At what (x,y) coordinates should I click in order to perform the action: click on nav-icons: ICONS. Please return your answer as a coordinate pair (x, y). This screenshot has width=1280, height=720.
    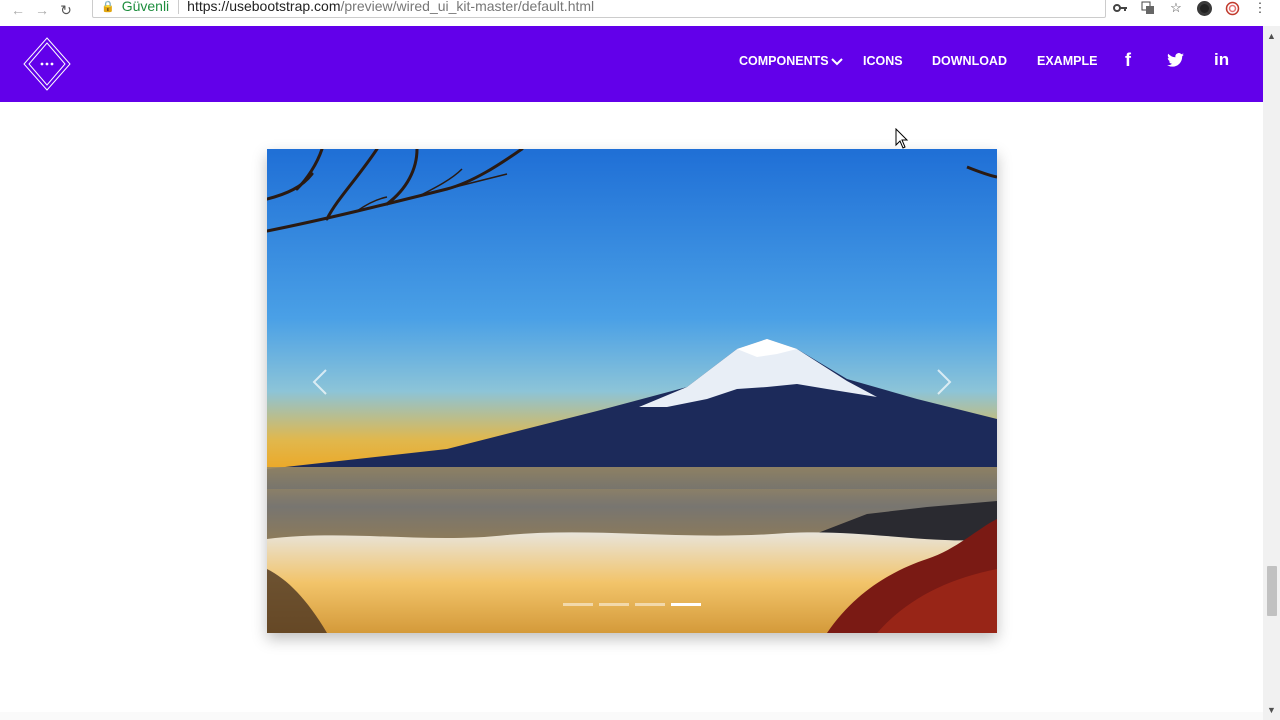
    Looking at the image, I should click on (883, 61).